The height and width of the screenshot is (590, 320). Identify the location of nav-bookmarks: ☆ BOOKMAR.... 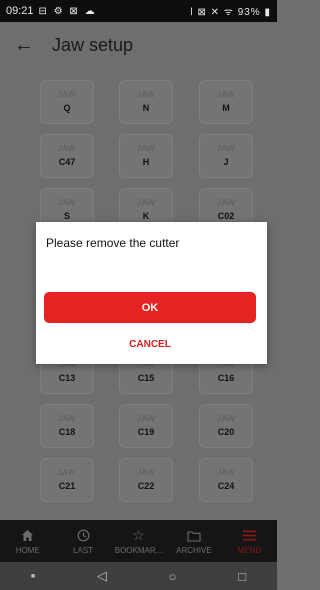
(138, 541).